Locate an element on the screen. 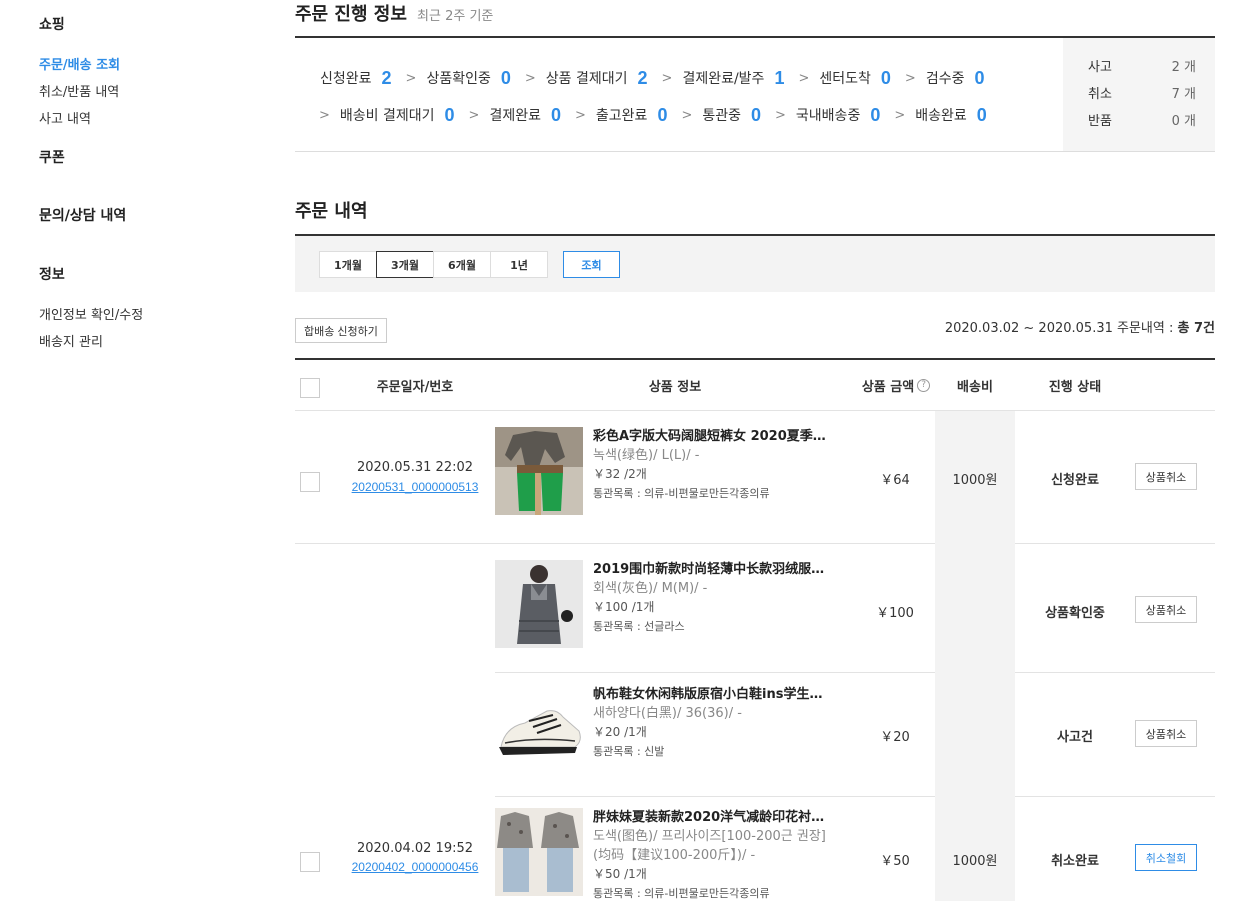  sidebar-item-address-manage: 배송지 관리 is located at coordinates (71, 340).